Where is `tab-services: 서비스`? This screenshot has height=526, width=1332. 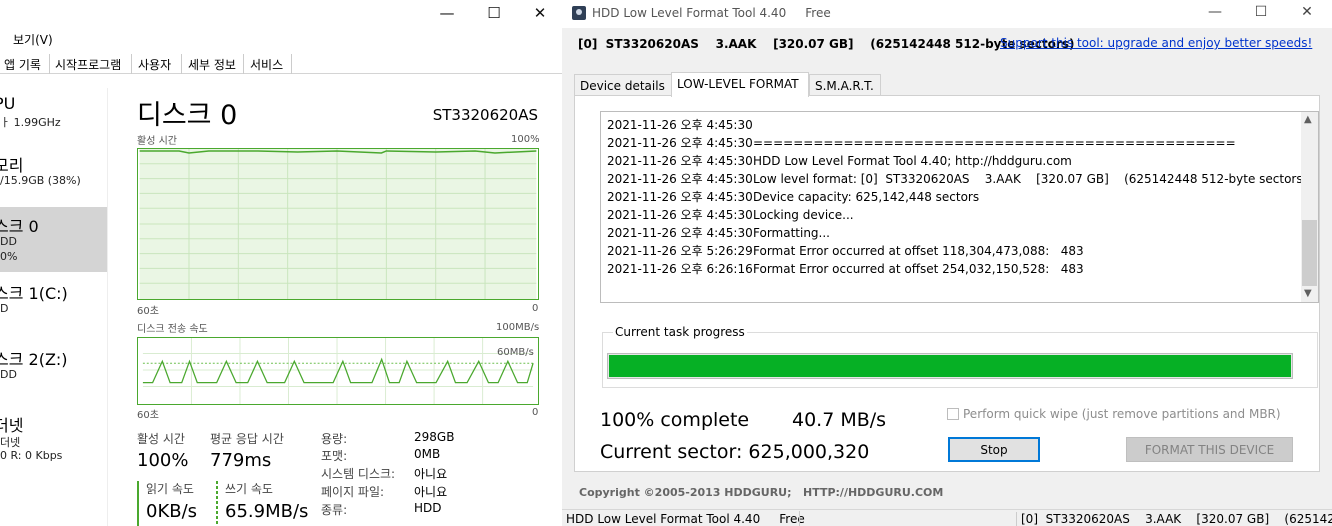 tab-services: 서비스 is located at coordinates (268, 64).